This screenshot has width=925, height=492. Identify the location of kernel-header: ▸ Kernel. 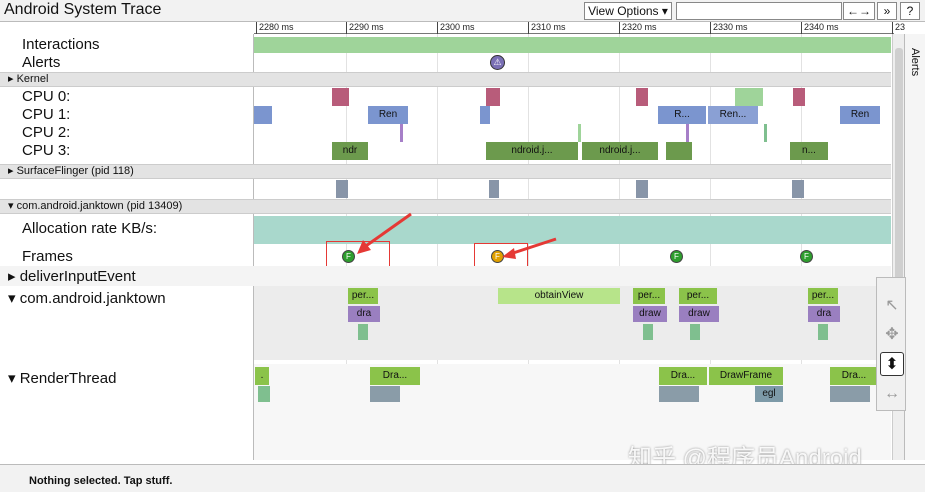
(445, 79).